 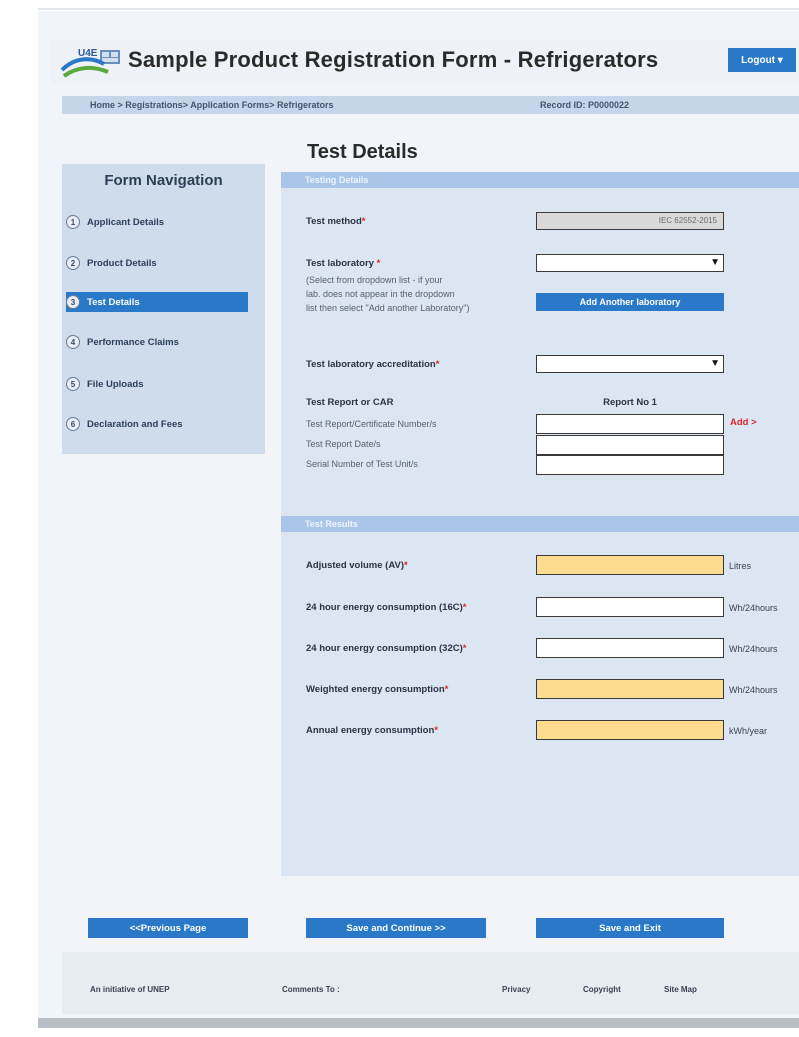 What do you see at coordinates (516, 989) in the screenshot?
I see `footer-privacy-link: Privacy` at bounding box center [516, 989].